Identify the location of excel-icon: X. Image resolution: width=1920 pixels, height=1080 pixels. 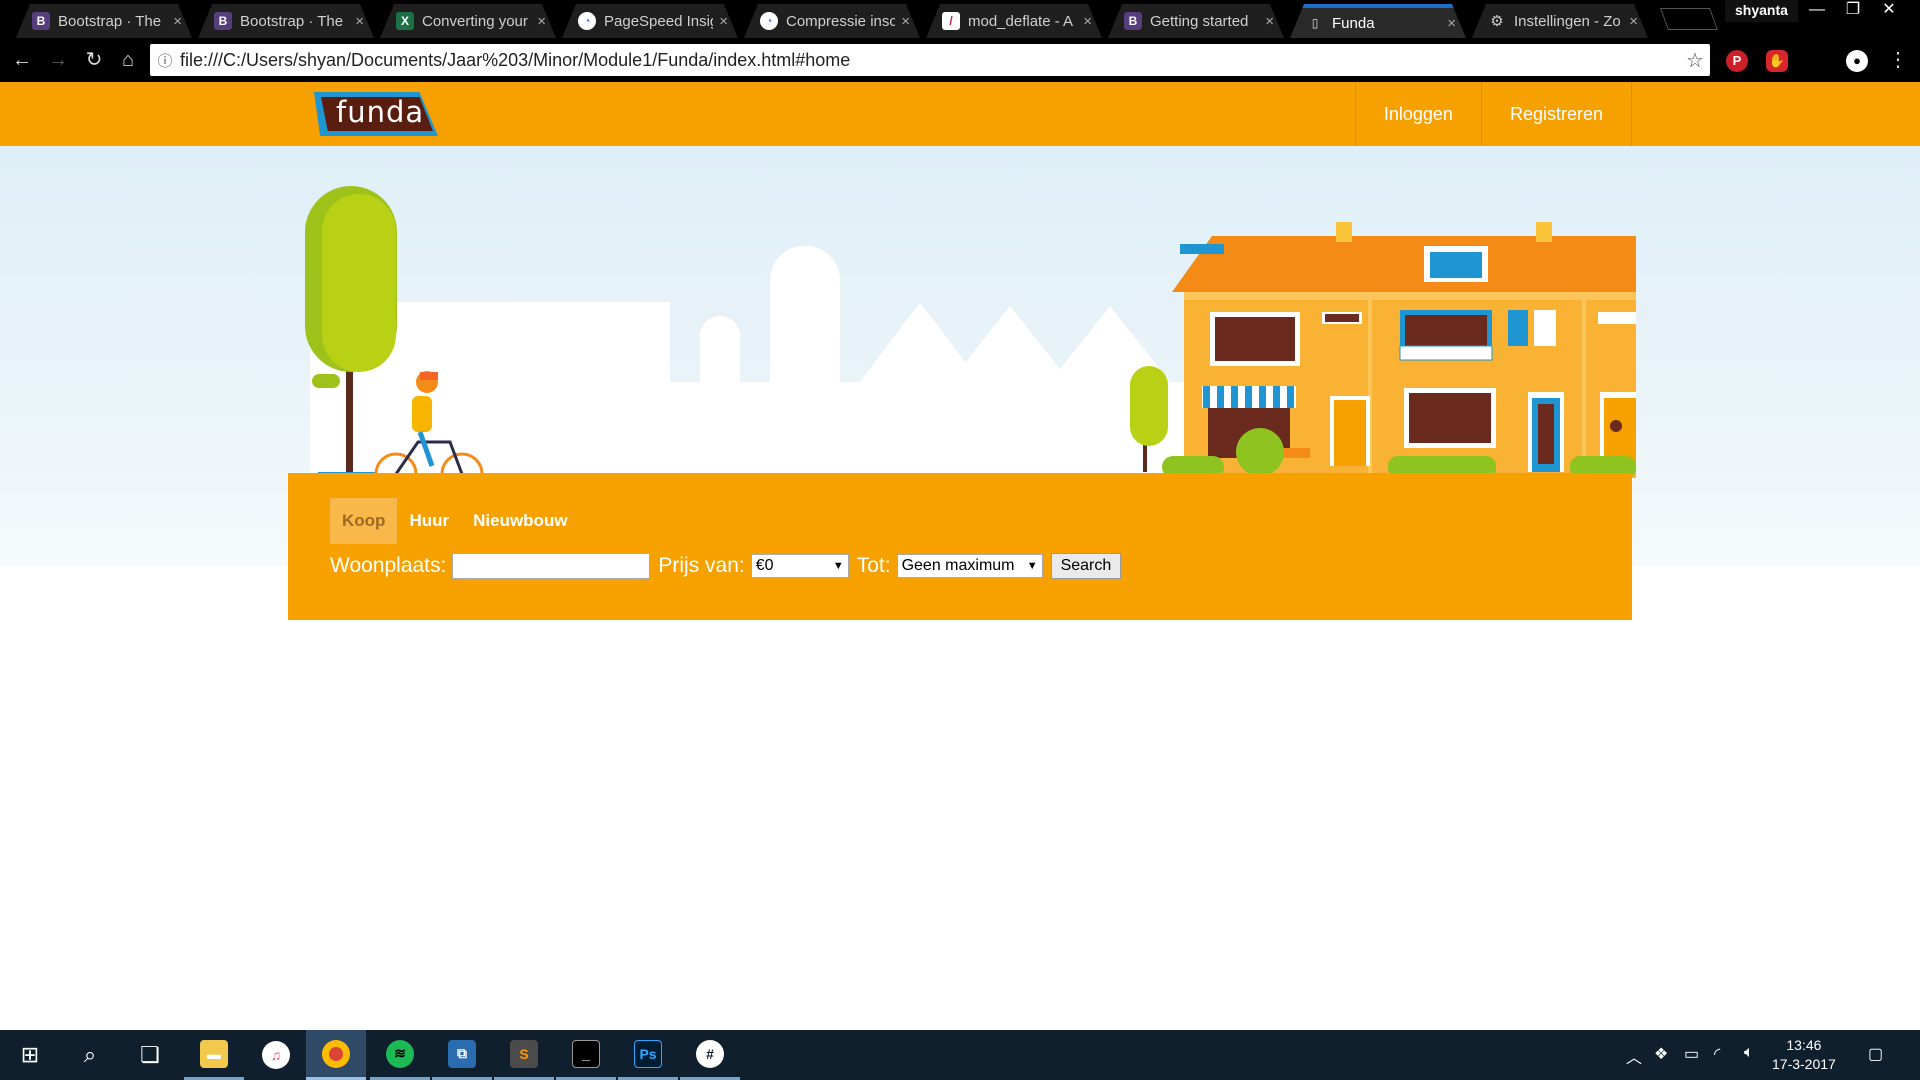
(405, 21).